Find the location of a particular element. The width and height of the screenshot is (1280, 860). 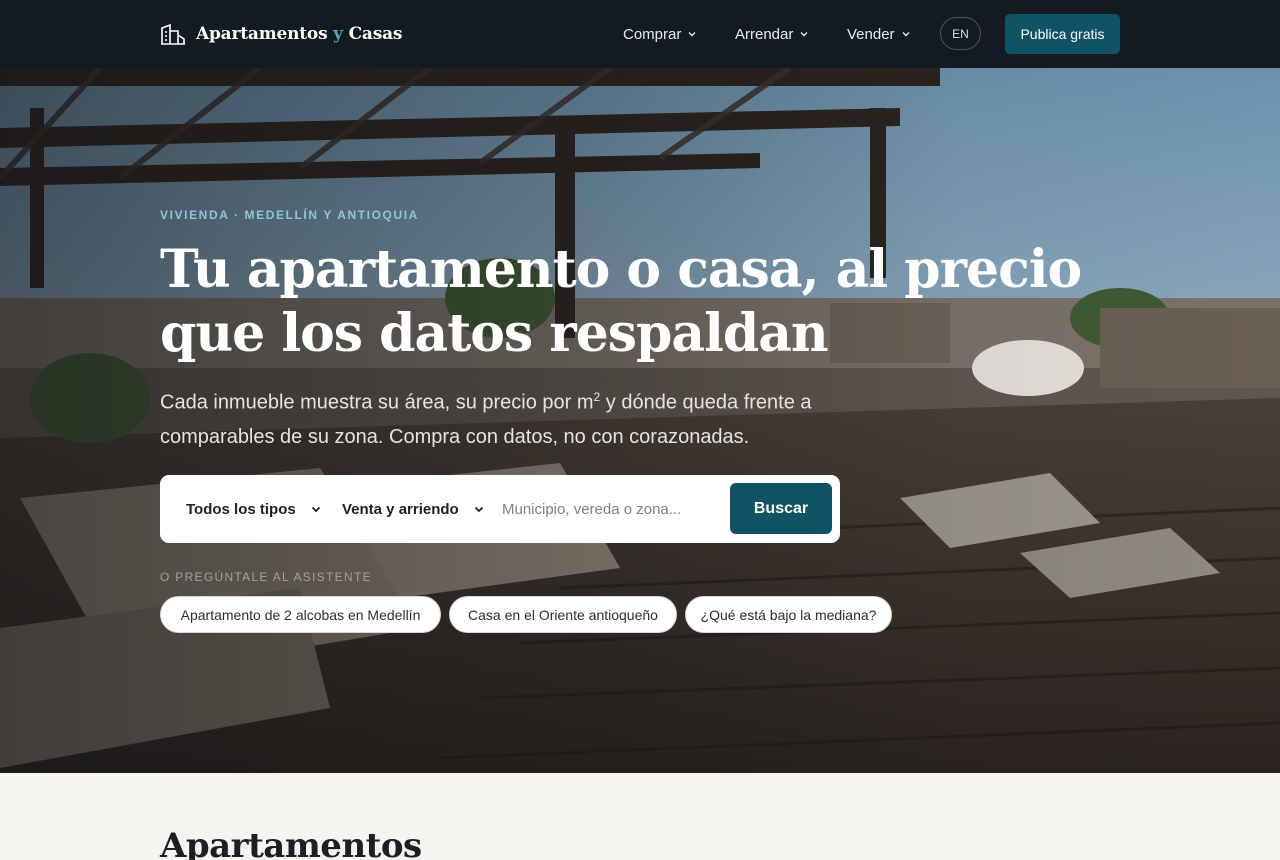

suggestion-chip: ¿Qué está bajo la mediana? is located at coordinates (788, 614).